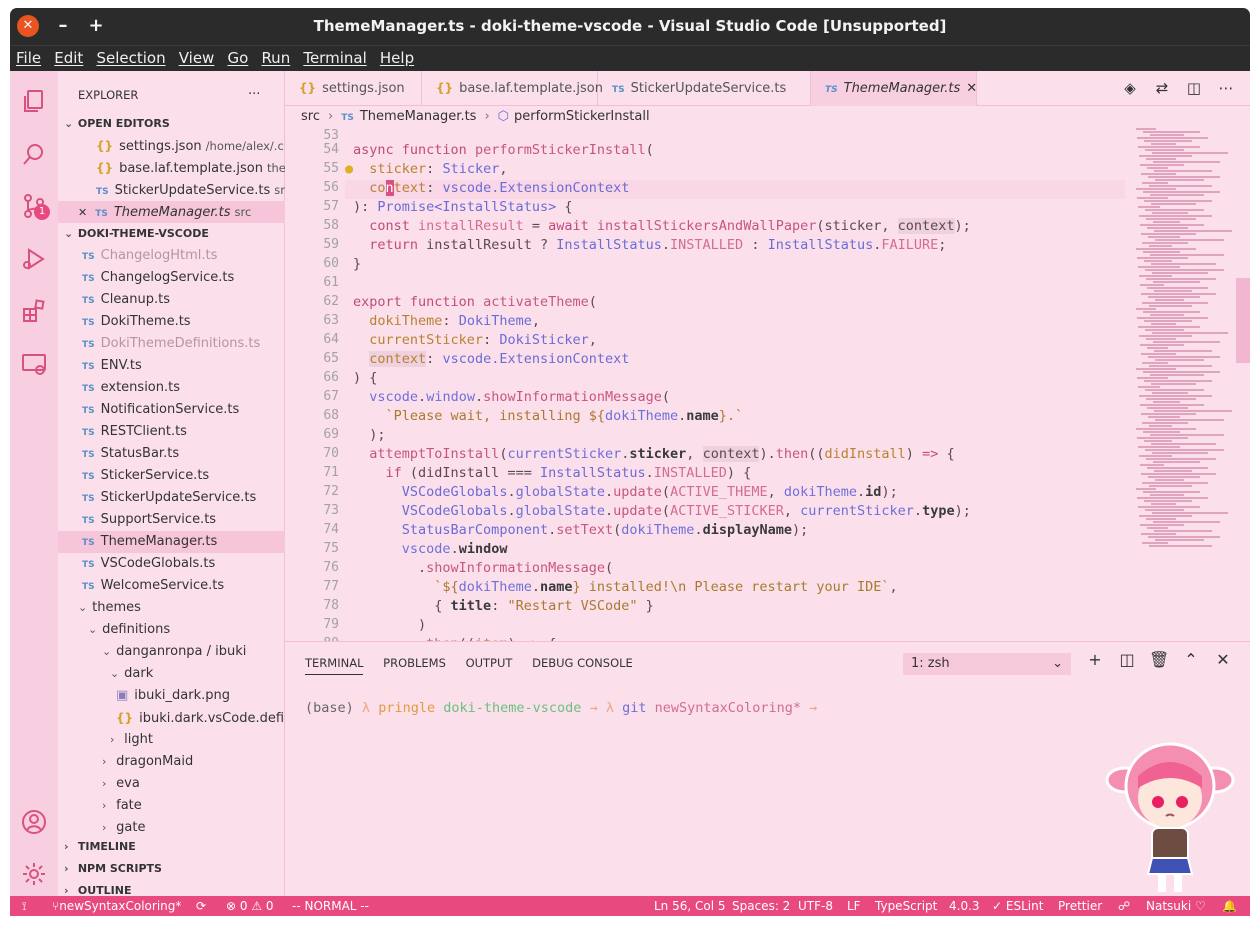 The height and width of the screenshot is (926, 1260). What do you see at coordinates (116, 906) in the screenshot?
I see `branch-indicator: ⑂ newSyntaxColoring*` at bounding box center [116, 906].